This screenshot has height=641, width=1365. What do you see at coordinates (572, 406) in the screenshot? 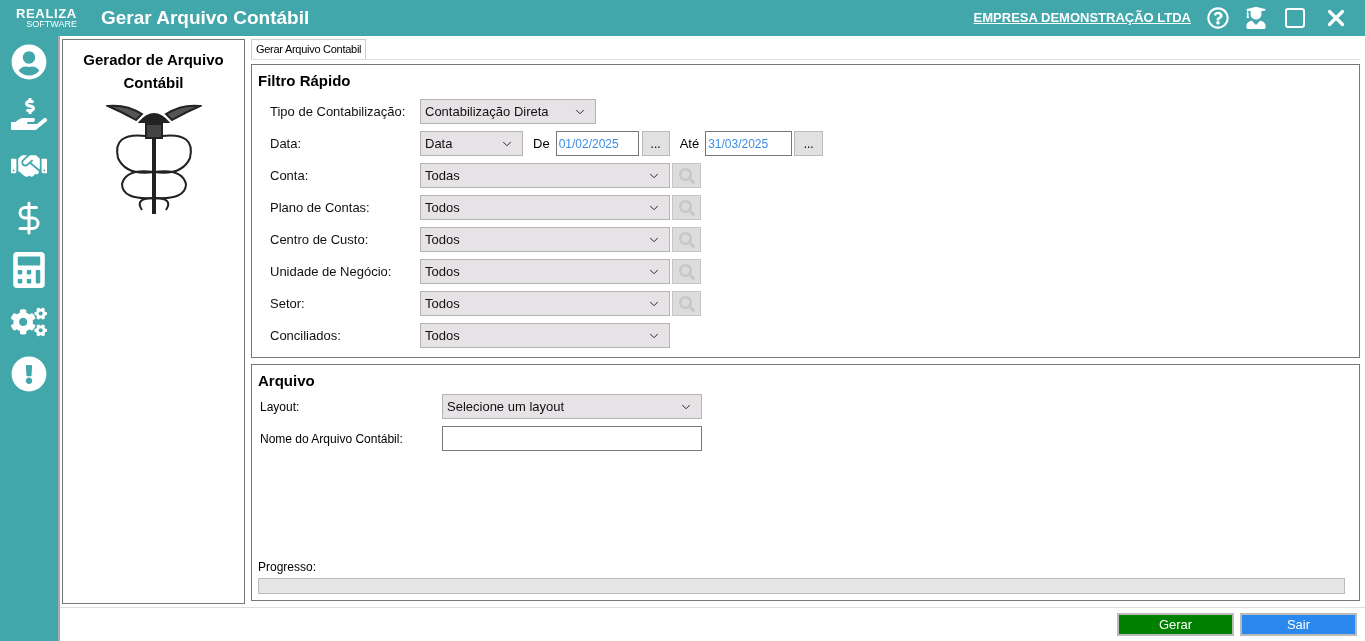
I see `layout-dropdown: Selecione um layout` at bounding box center [572, 406].